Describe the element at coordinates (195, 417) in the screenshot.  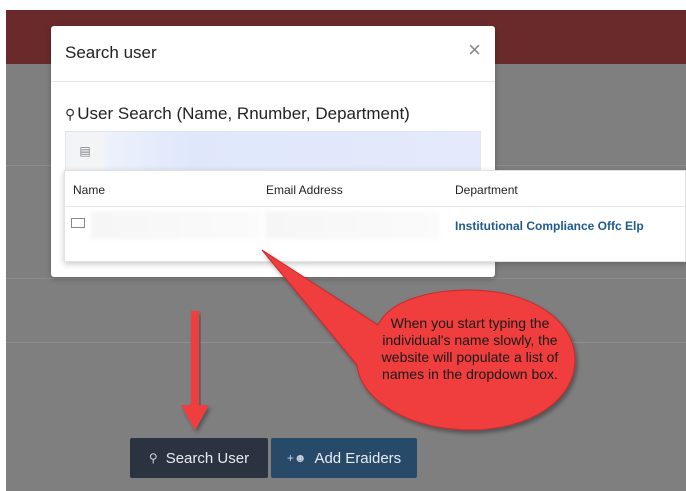
I see `arrow-head` at that location.